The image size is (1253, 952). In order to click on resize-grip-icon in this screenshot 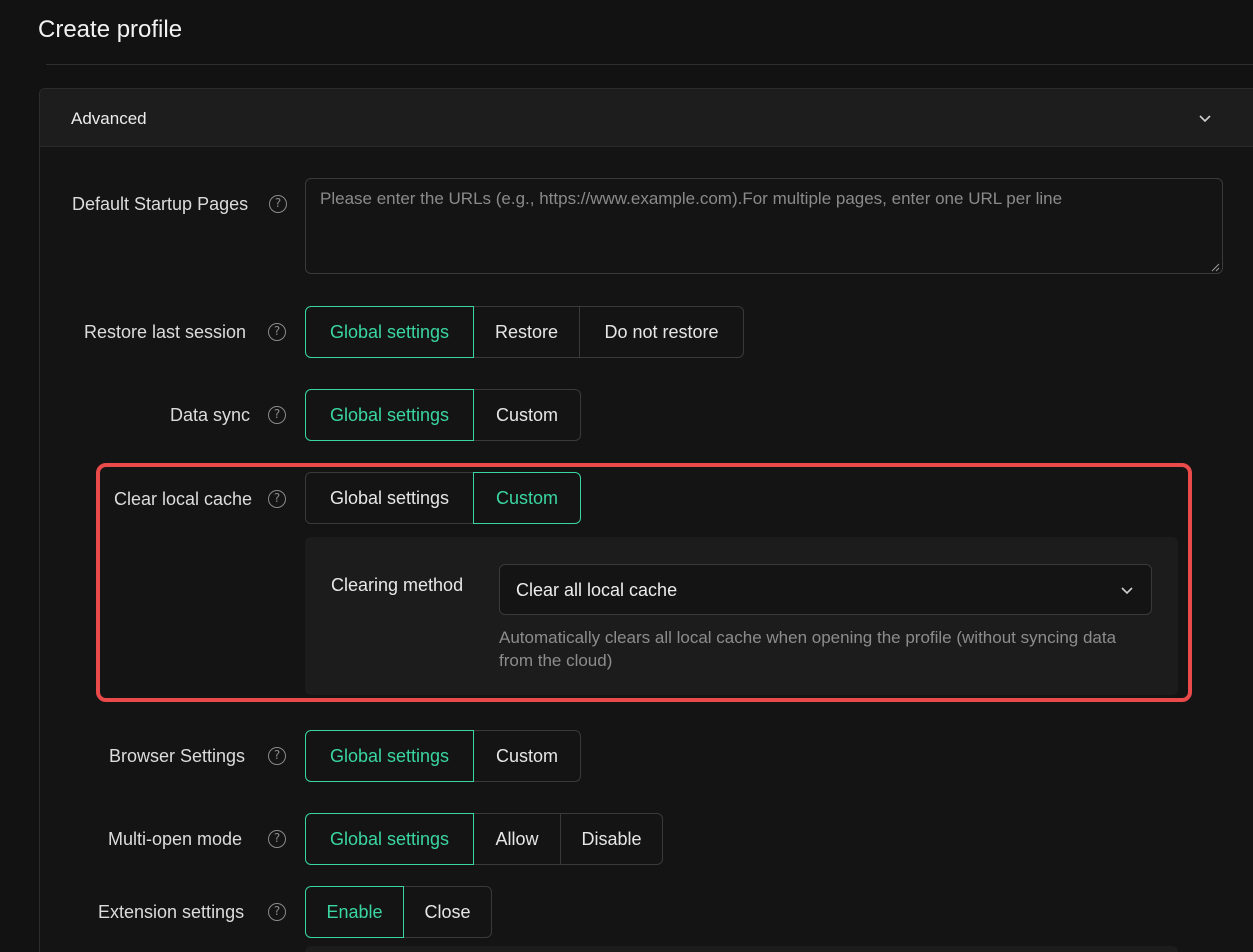, I will do `click(1215, 267)`.